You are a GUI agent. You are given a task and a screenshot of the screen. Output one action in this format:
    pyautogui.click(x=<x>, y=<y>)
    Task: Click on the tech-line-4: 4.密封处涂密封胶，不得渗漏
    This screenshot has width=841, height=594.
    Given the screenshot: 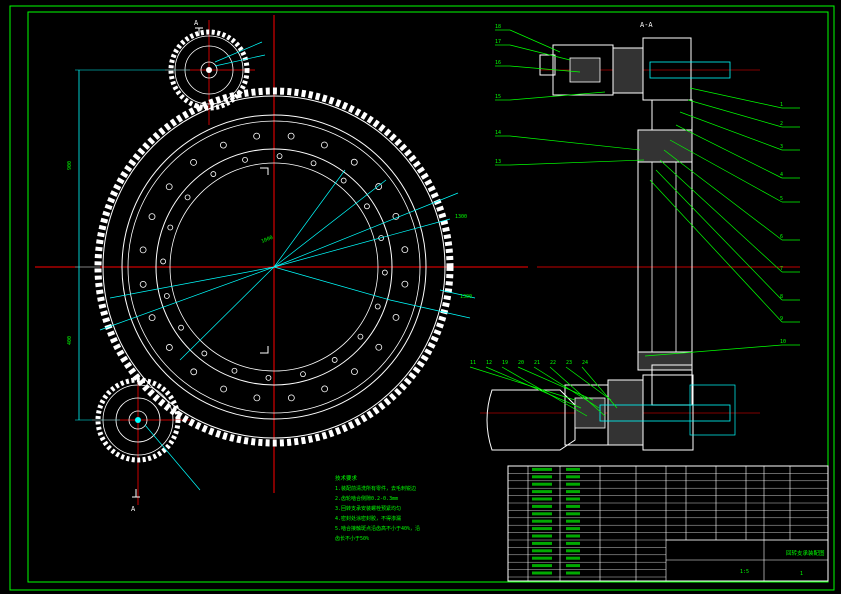 What is the action you would take?
    pyautogui.click(x=368, y=518)
    